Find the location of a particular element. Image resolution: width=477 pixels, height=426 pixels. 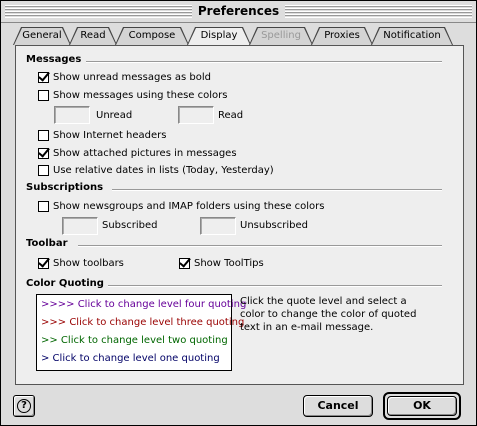

show-internet-headers-checkbox: Show Internet headers is located at coordinates (102, 135).